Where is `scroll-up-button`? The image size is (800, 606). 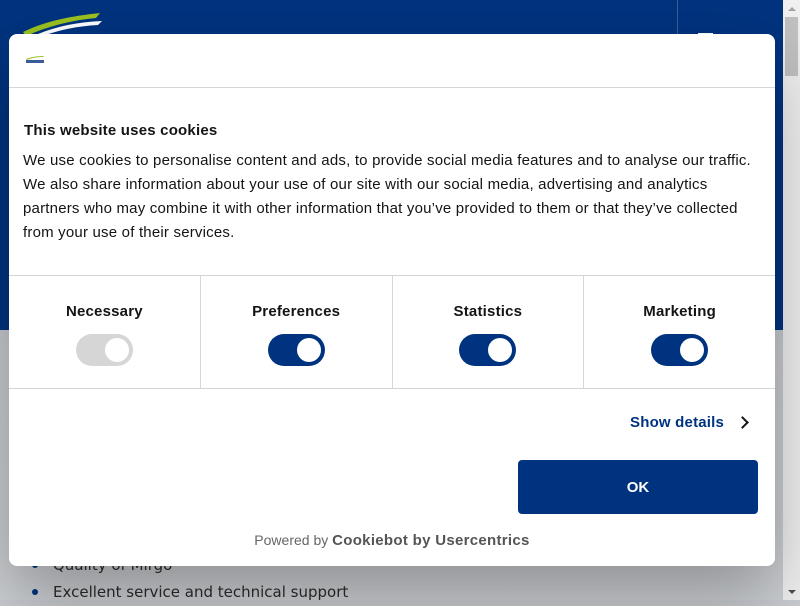
scroll-up-button is located at coordinates (791, 8).